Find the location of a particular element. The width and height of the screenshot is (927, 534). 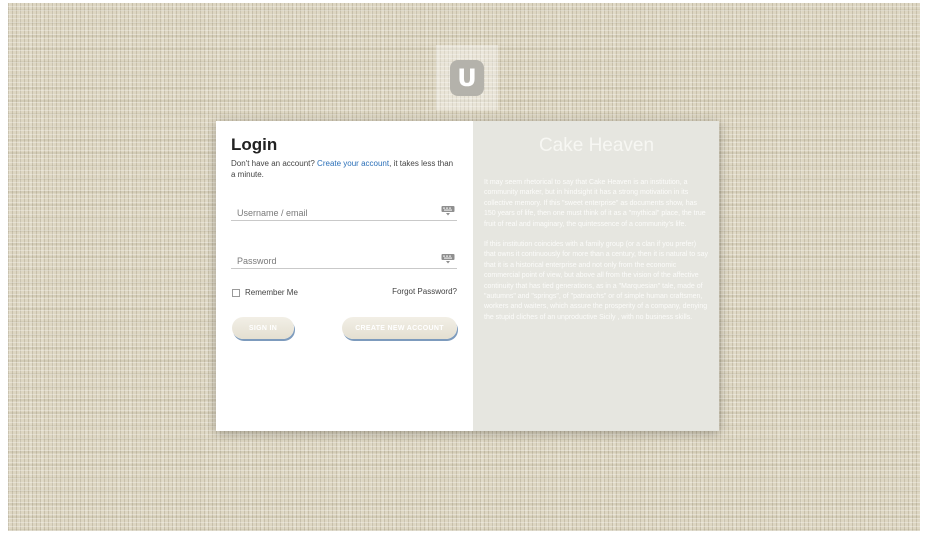

username-field is located at coordinates (344, 212).